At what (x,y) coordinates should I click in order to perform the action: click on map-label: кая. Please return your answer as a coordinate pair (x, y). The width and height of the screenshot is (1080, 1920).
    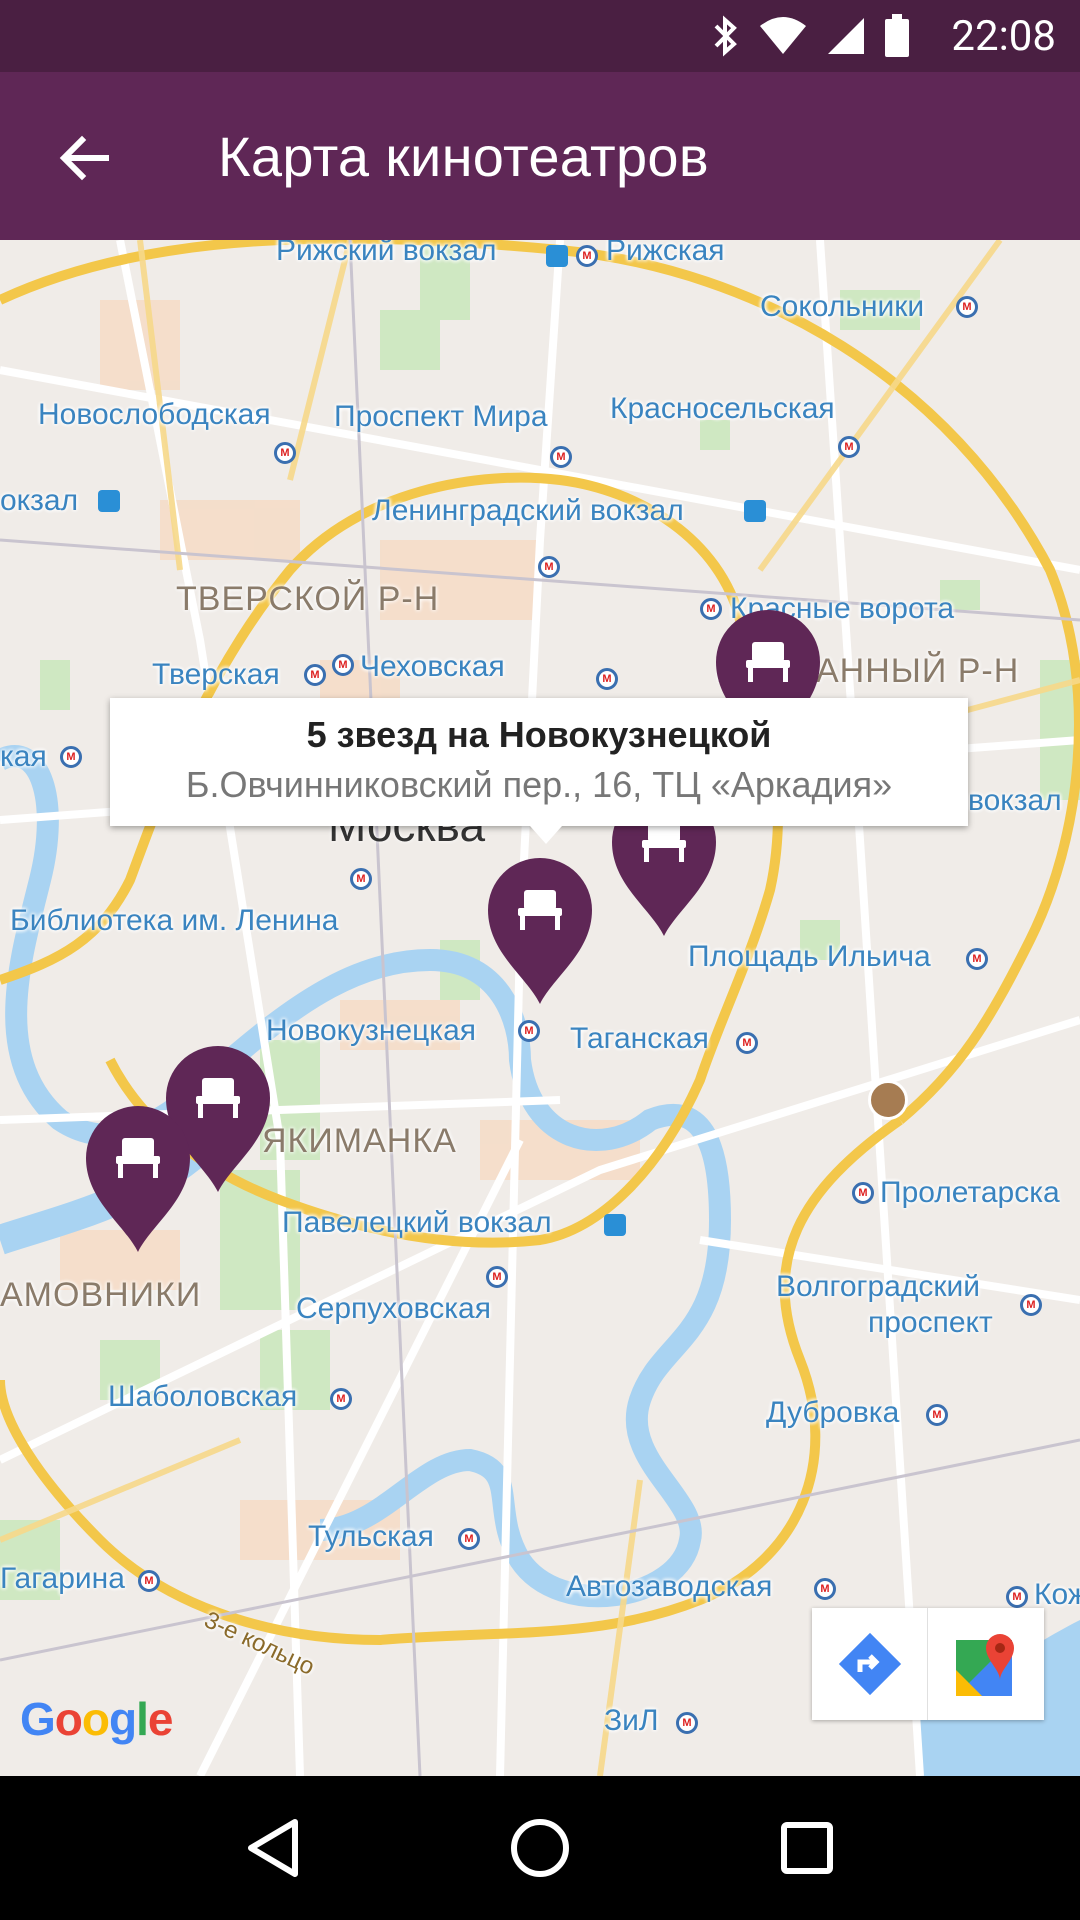
    Looking at the image, I should click on (23, 756).